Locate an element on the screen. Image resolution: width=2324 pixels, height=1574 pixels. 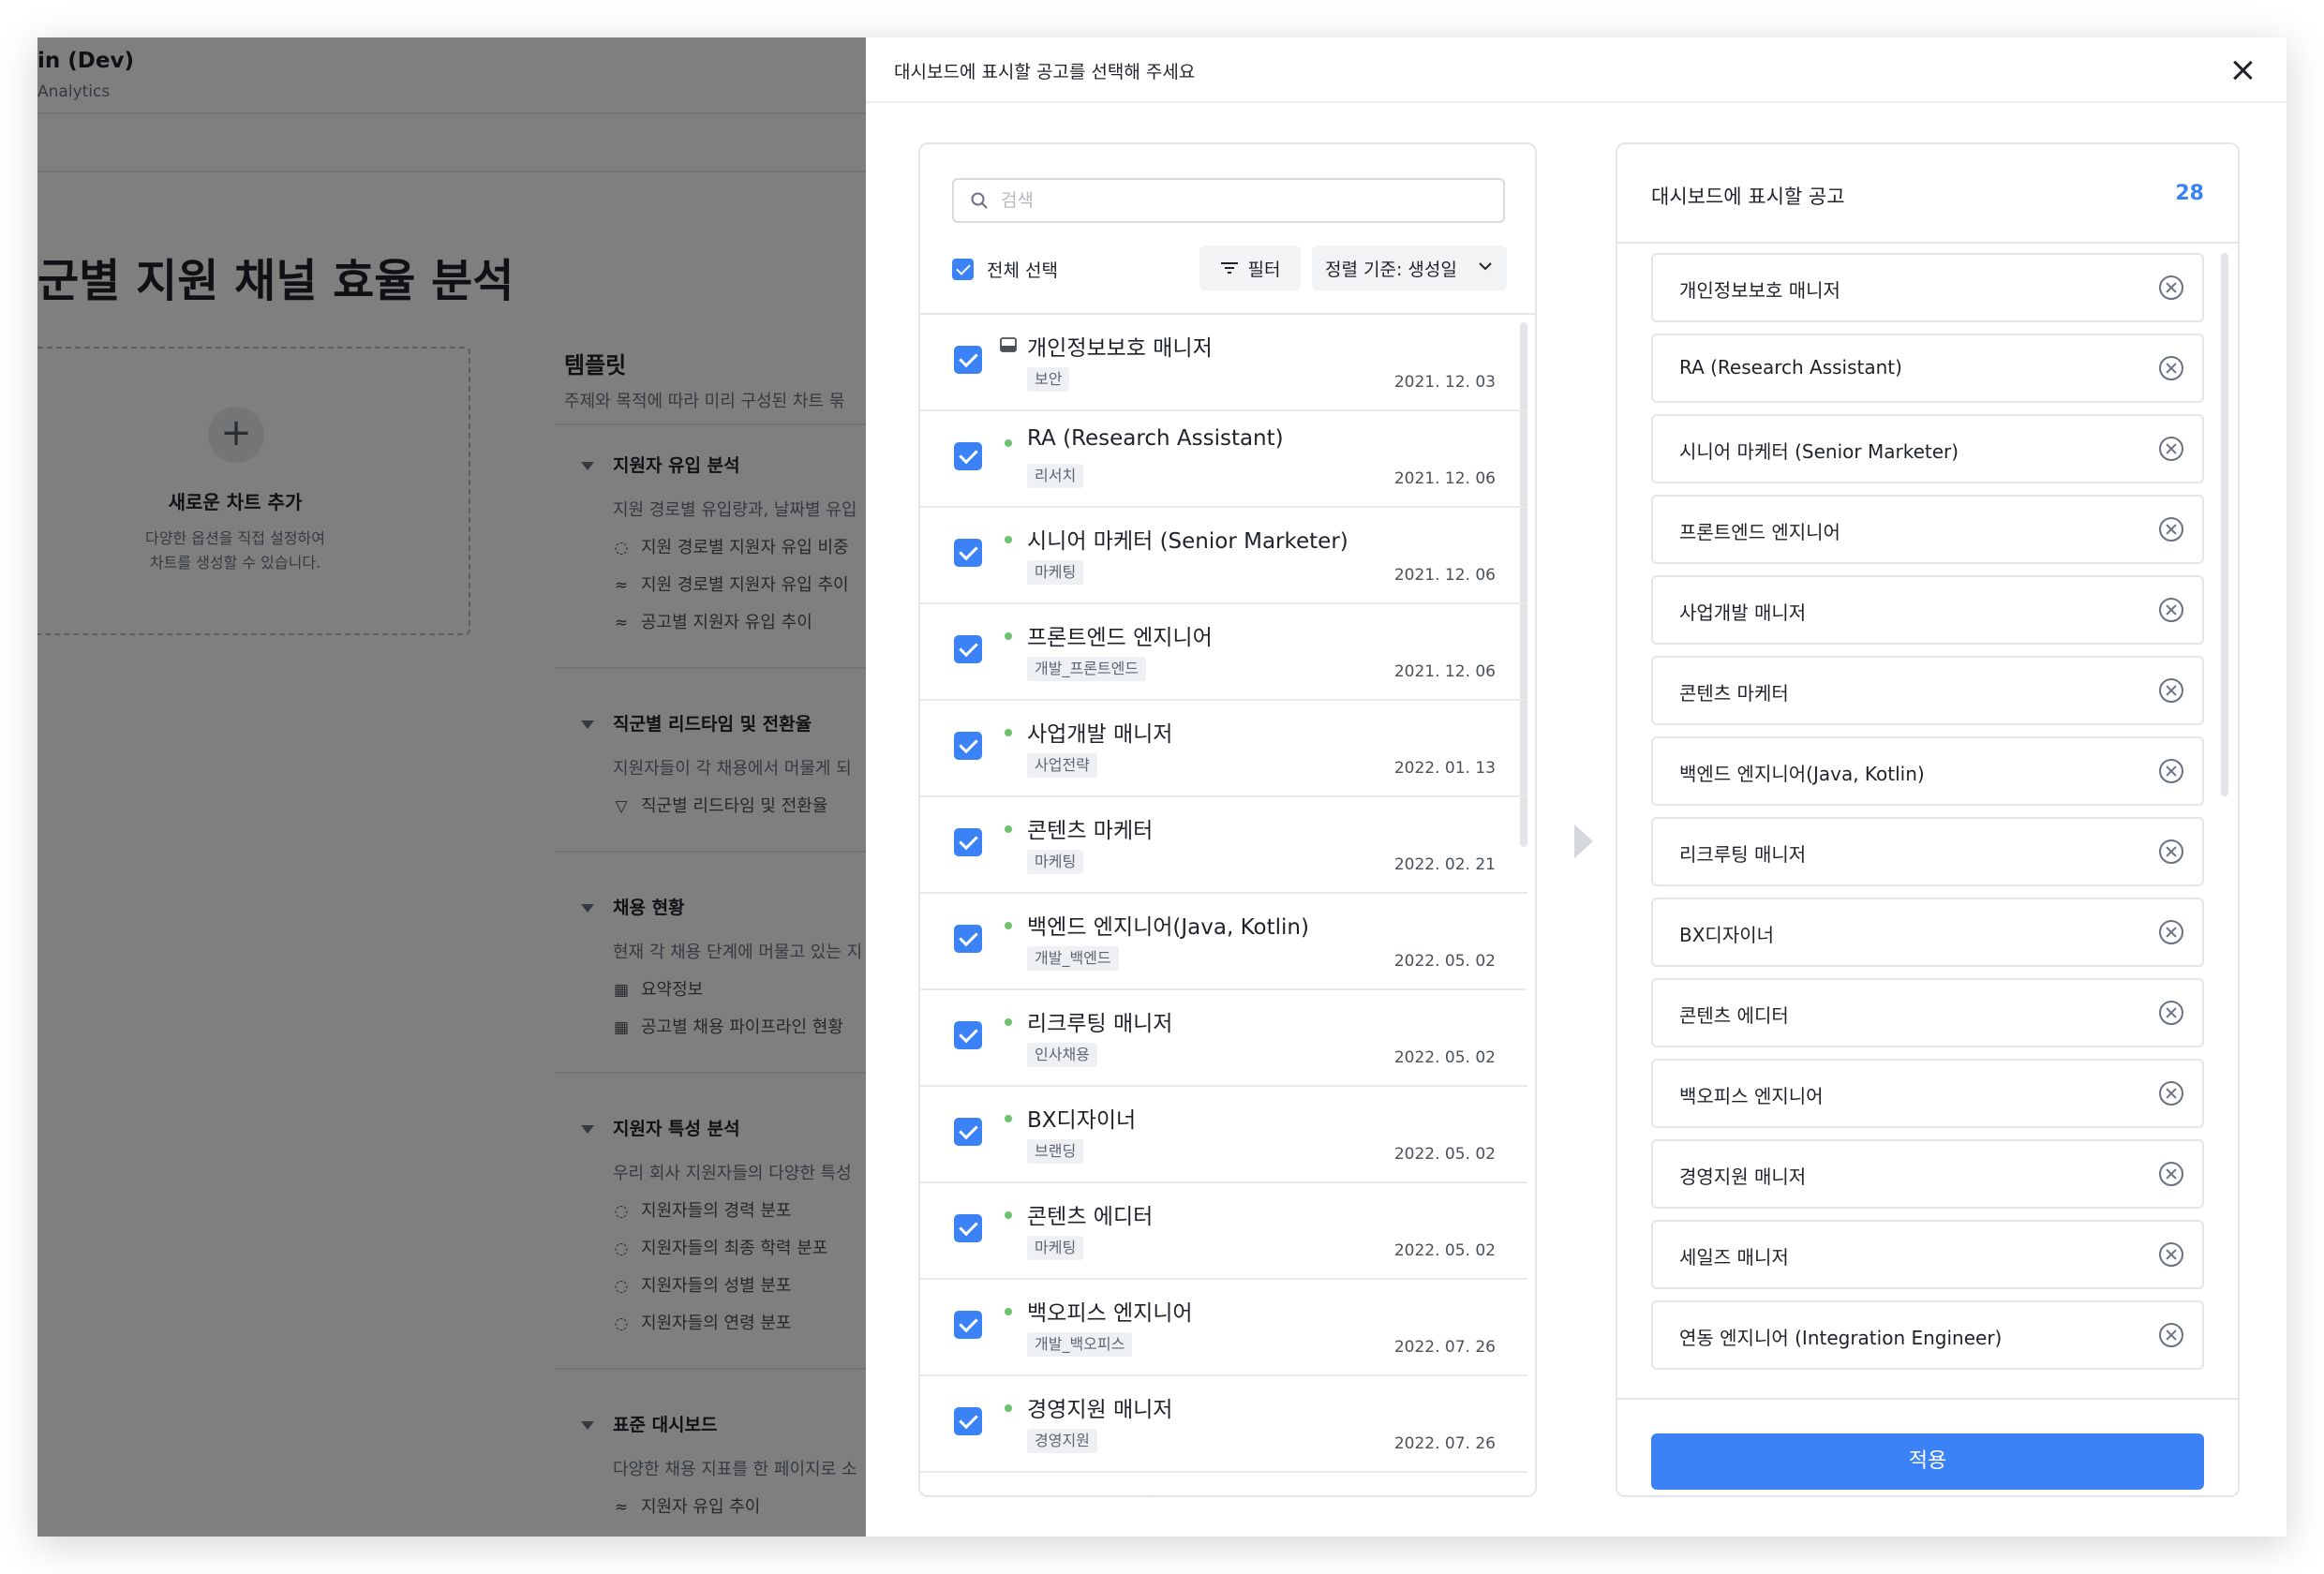
job-row: 콘텐츠 마케터 마케팅 2022. 02. 21 is located at coordinates (1223, 845).